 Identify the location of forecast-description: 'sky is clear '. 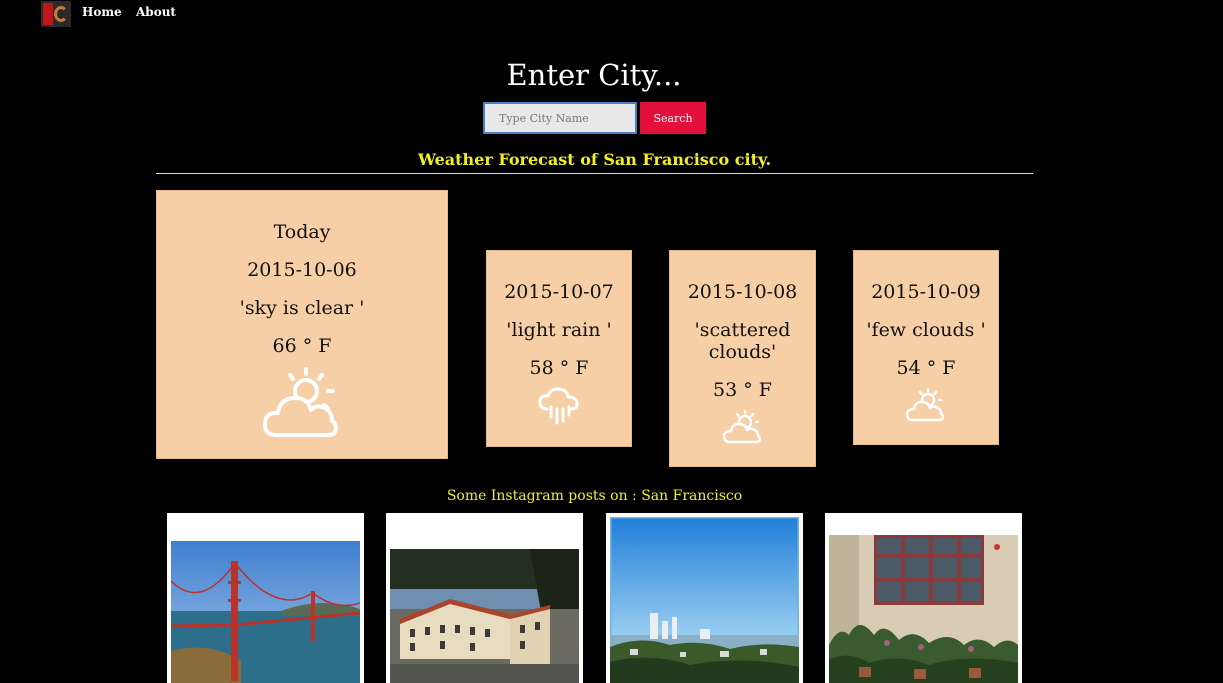
(302, 308).